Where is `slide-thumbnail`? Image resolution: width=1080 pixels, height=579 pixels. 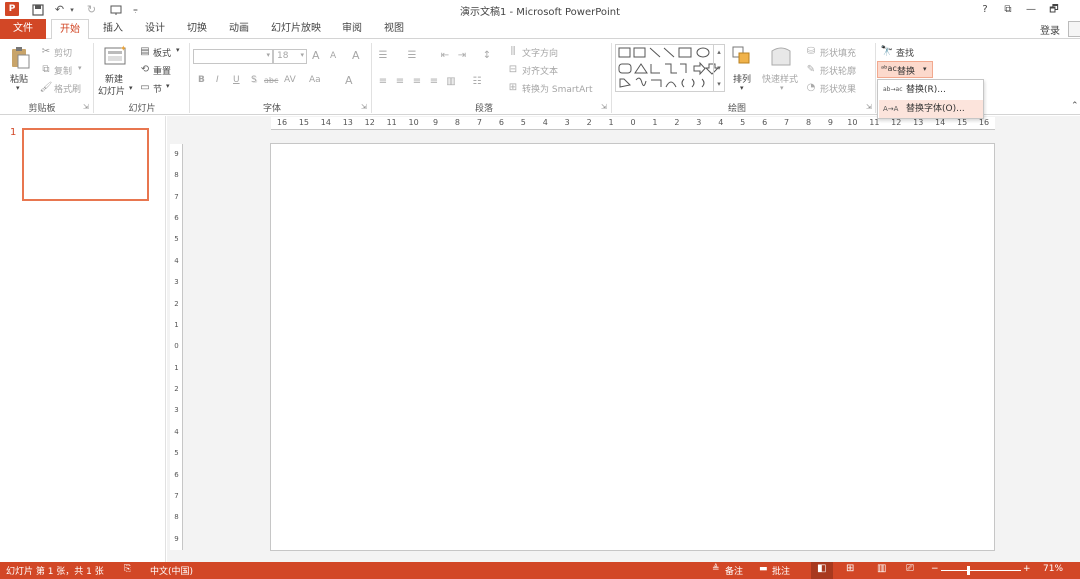
slide-thumbnail is located at coordinates (85, 164).